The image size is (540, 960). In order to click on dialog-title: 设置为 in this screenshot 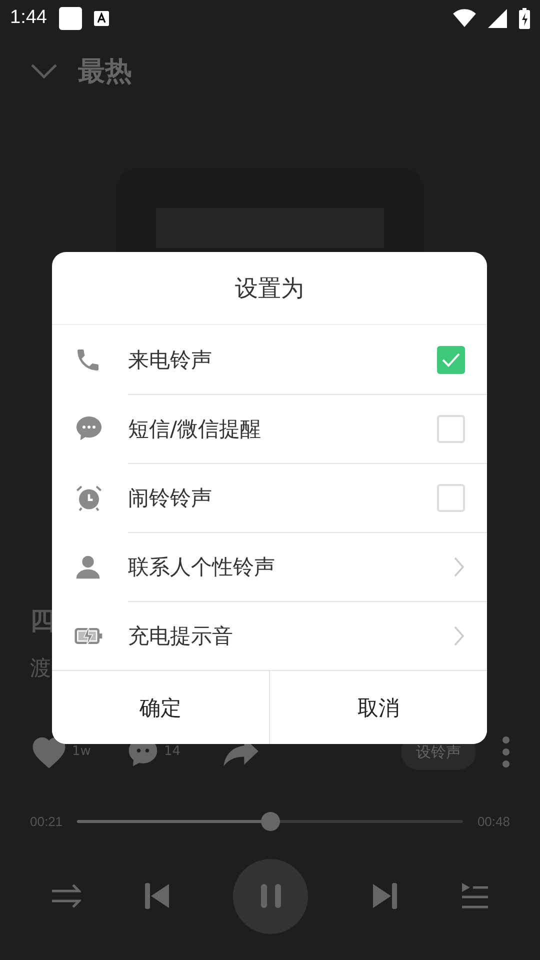, I will do `click(269, 289)`.